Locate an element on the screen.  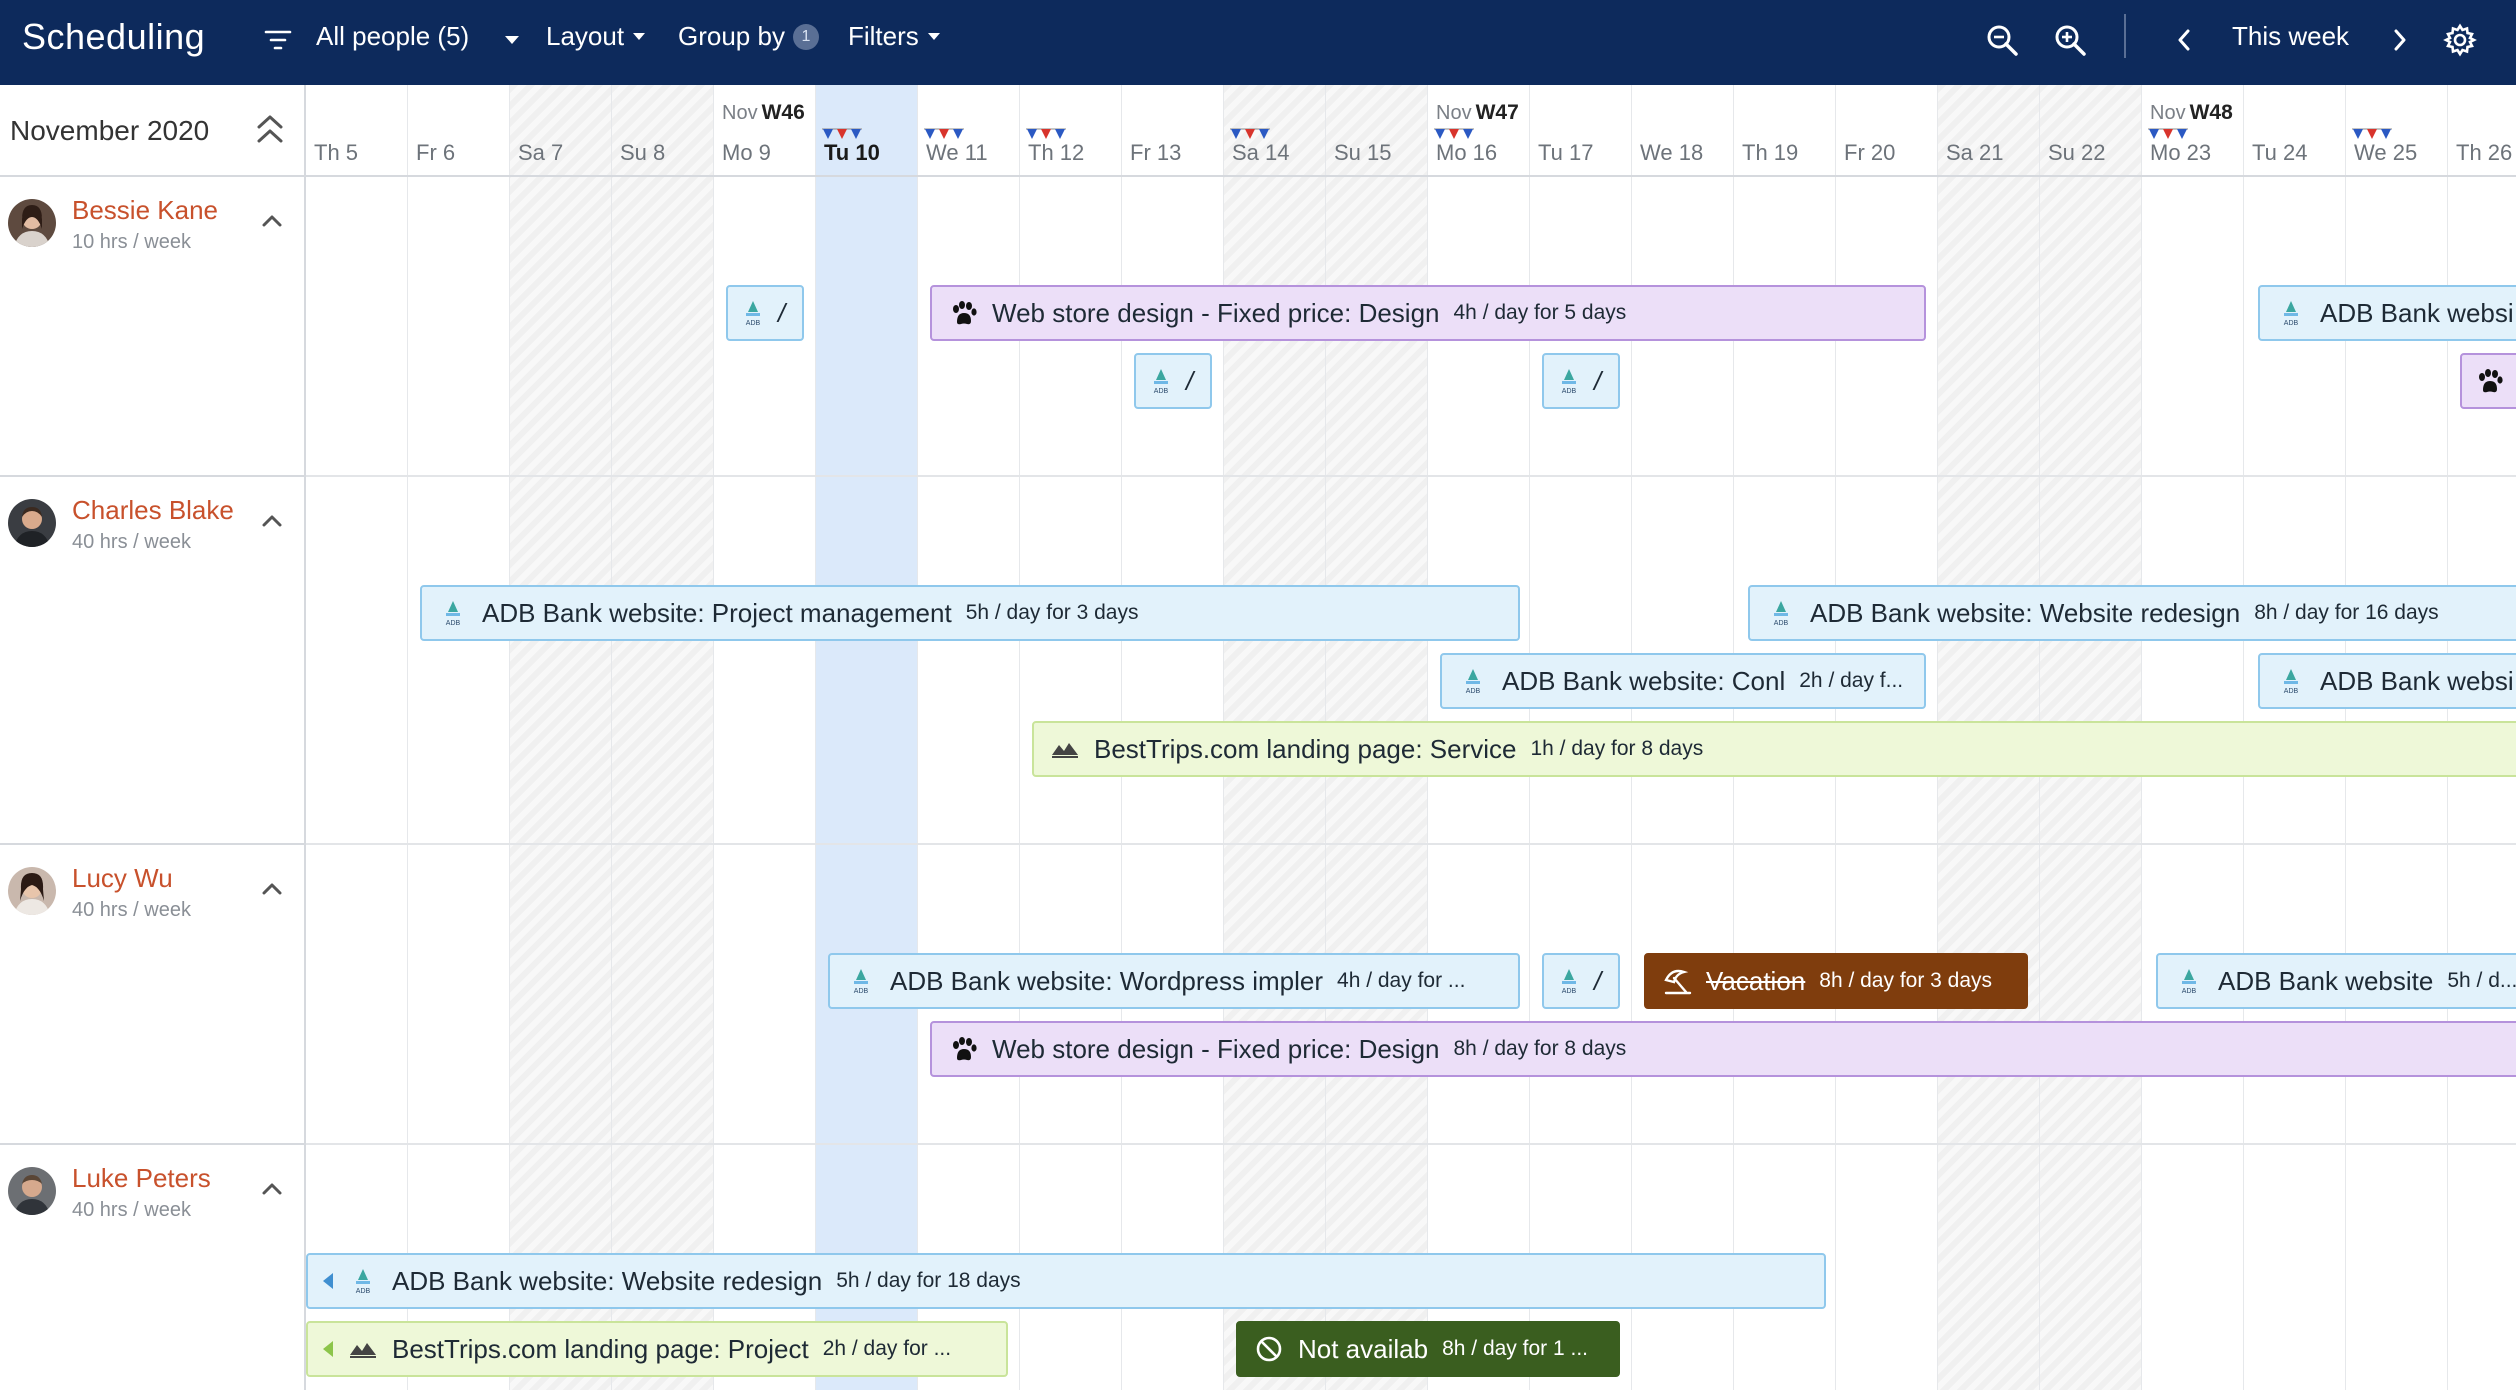
layout-dropdown: Layout is located at coordinates (596, 36).